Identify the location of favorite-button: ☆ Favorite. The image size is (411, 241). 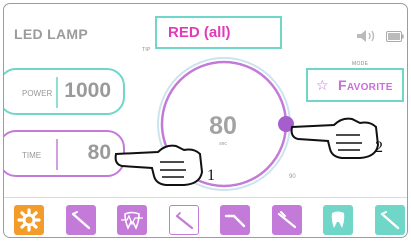
(355, 85).